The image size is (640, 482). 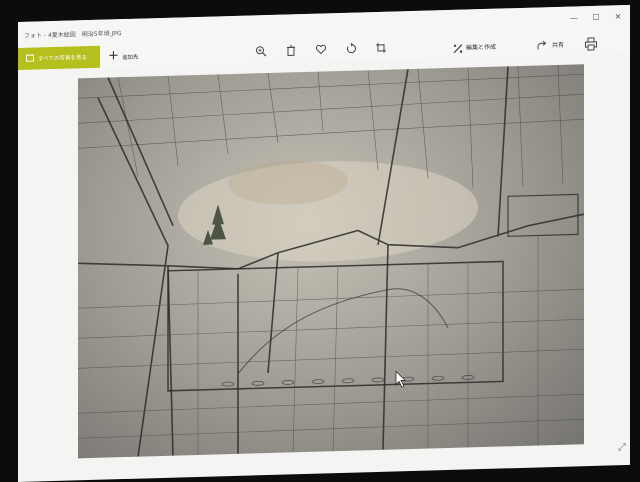 What do you see at coordinates (62, 57) in the screenshot?
I see `see-all-photos-label: すべての写真を見る` at bounding box center [62, 57].